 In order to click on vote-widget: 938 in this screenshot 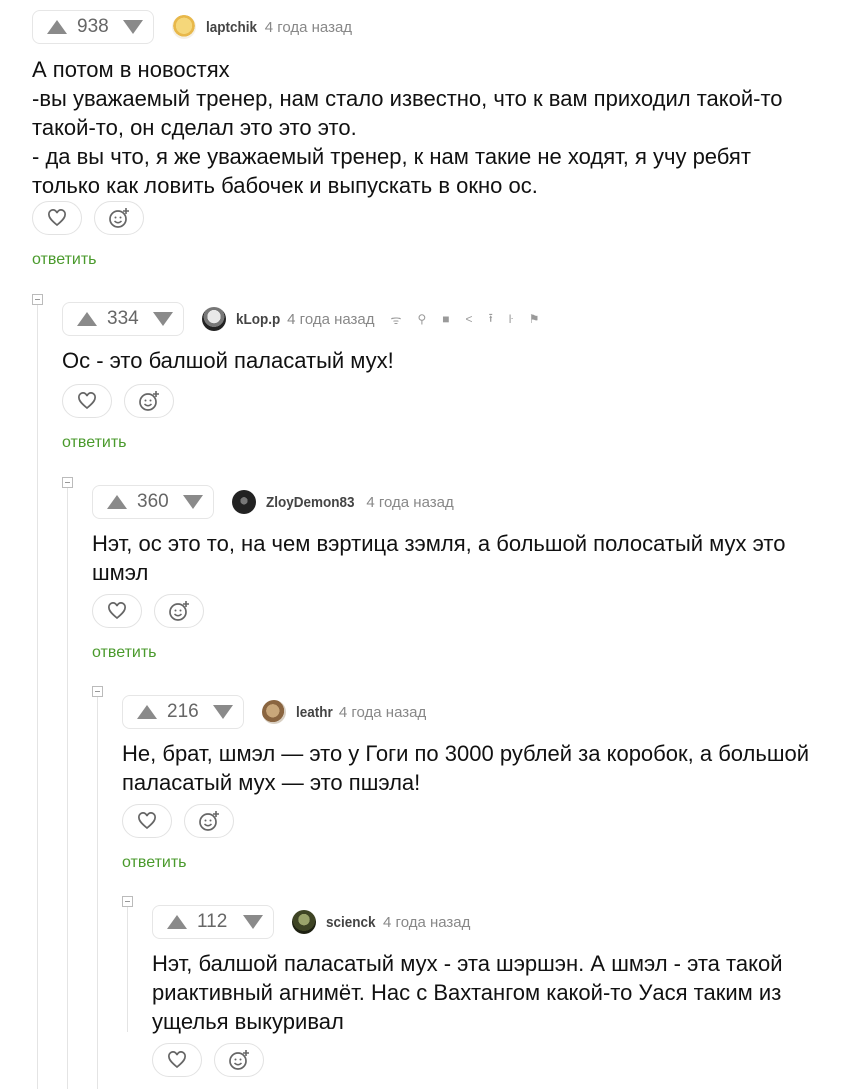, I will do `click(93, 27)`.